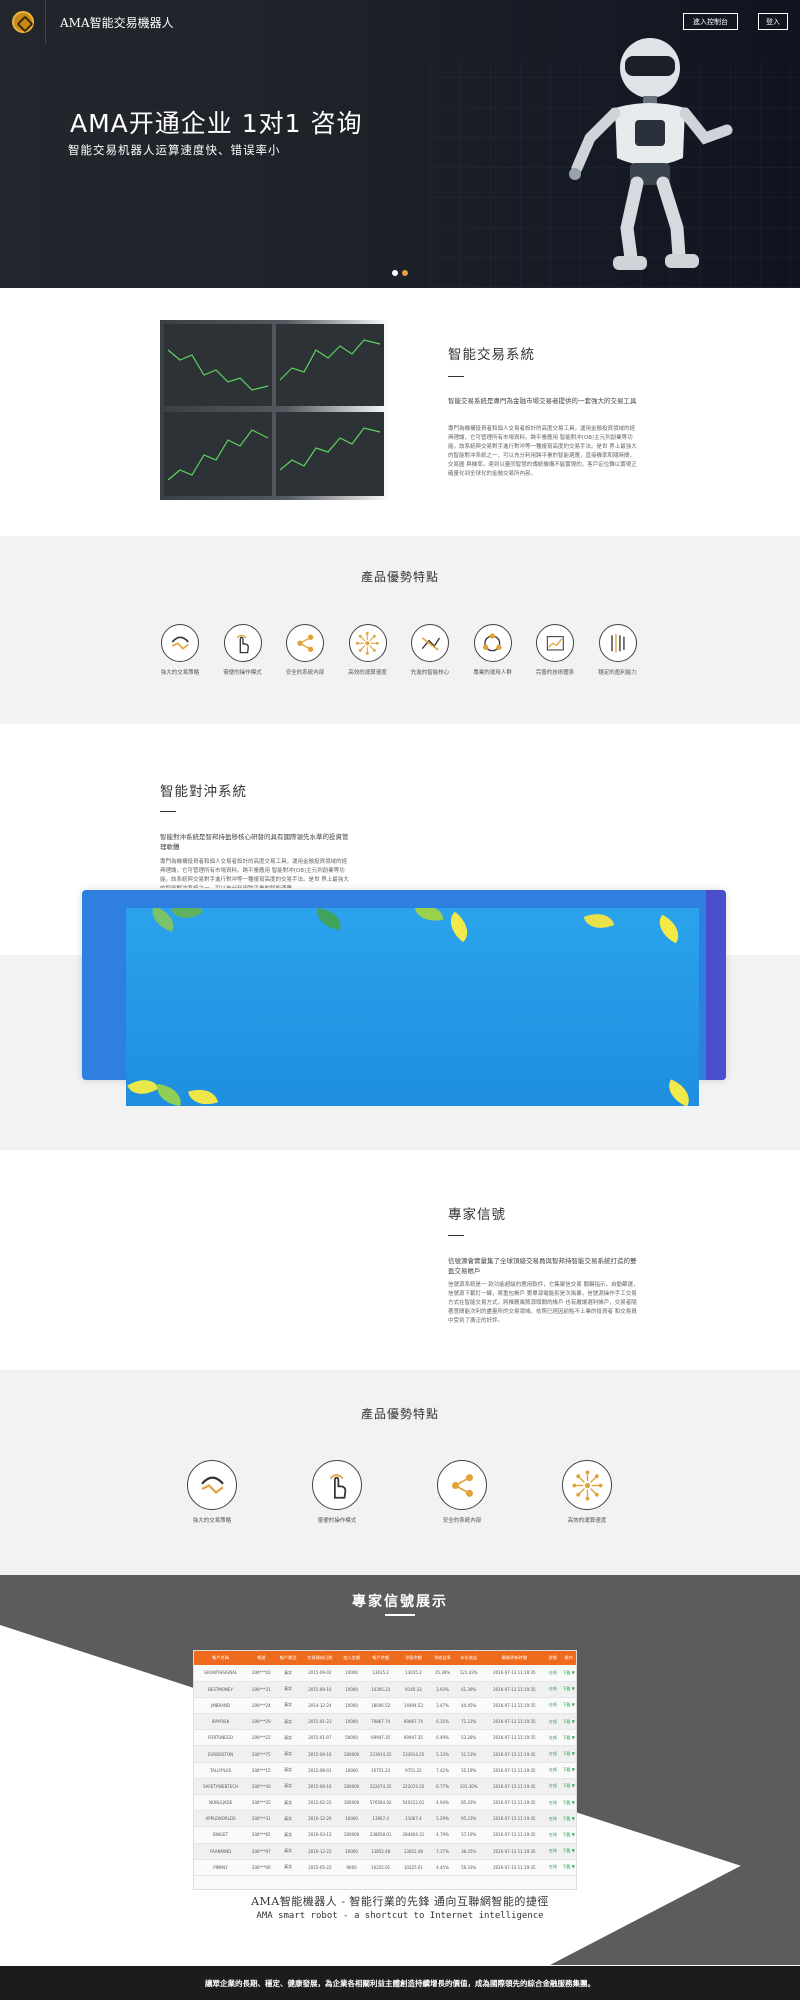 This screenshot has width=800, height=2000. What do you see at coordinates (469, 1867) in the screenshot?
I see `table-cell: 56.33%` at bounding box center [469, 1867].